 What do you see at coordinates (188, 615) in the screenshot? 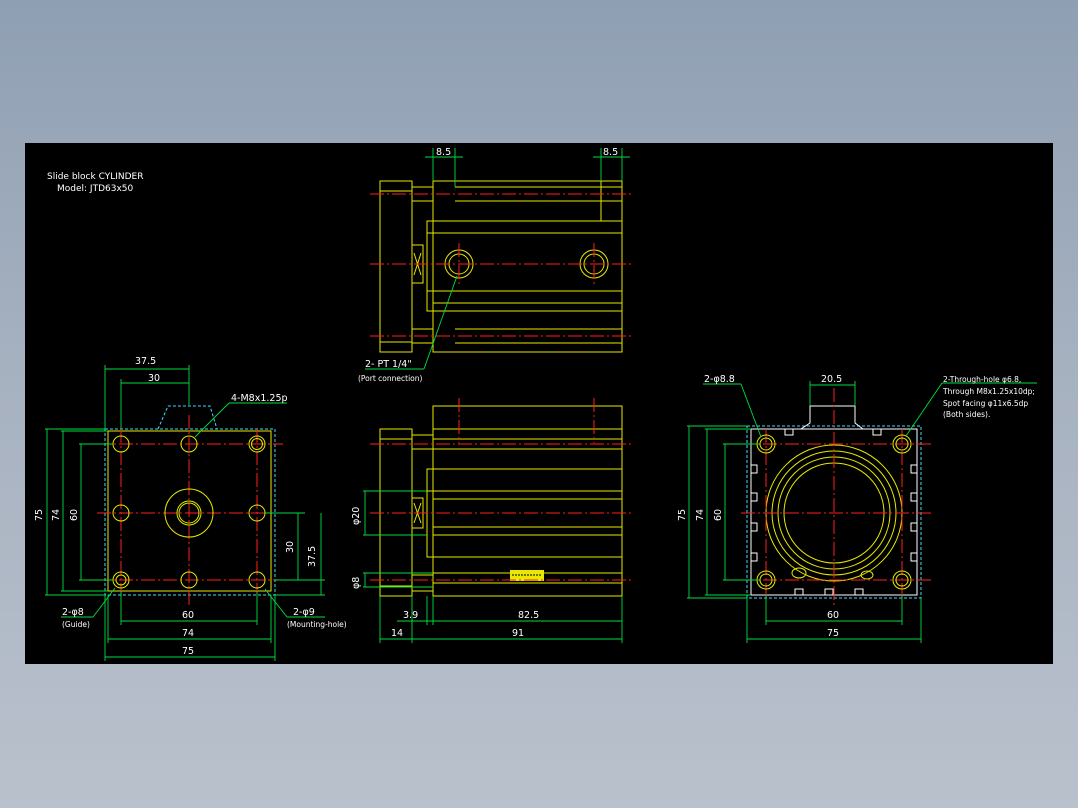
I see `dim-60-bottom: 60` at bounding box center [188, 615].